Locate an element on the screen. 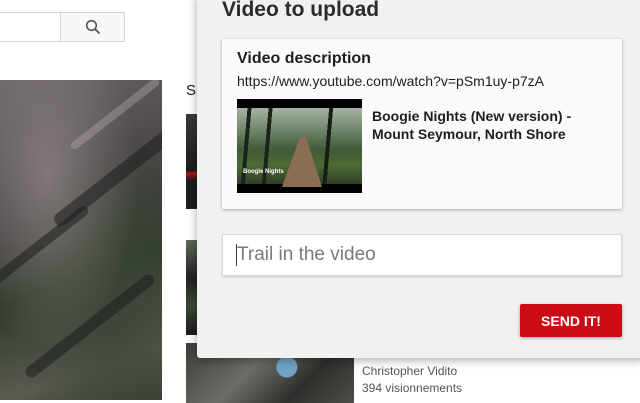 The height and width of the screenshot is (403, 640). popup-title: Video to upload is located at coordinates (301, 10).